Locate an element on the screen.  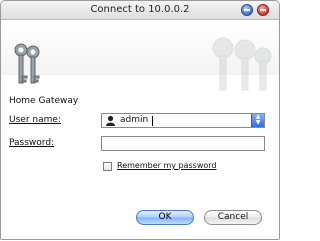
remember-password-label: Remember my password is located at coordinates (167, 165).